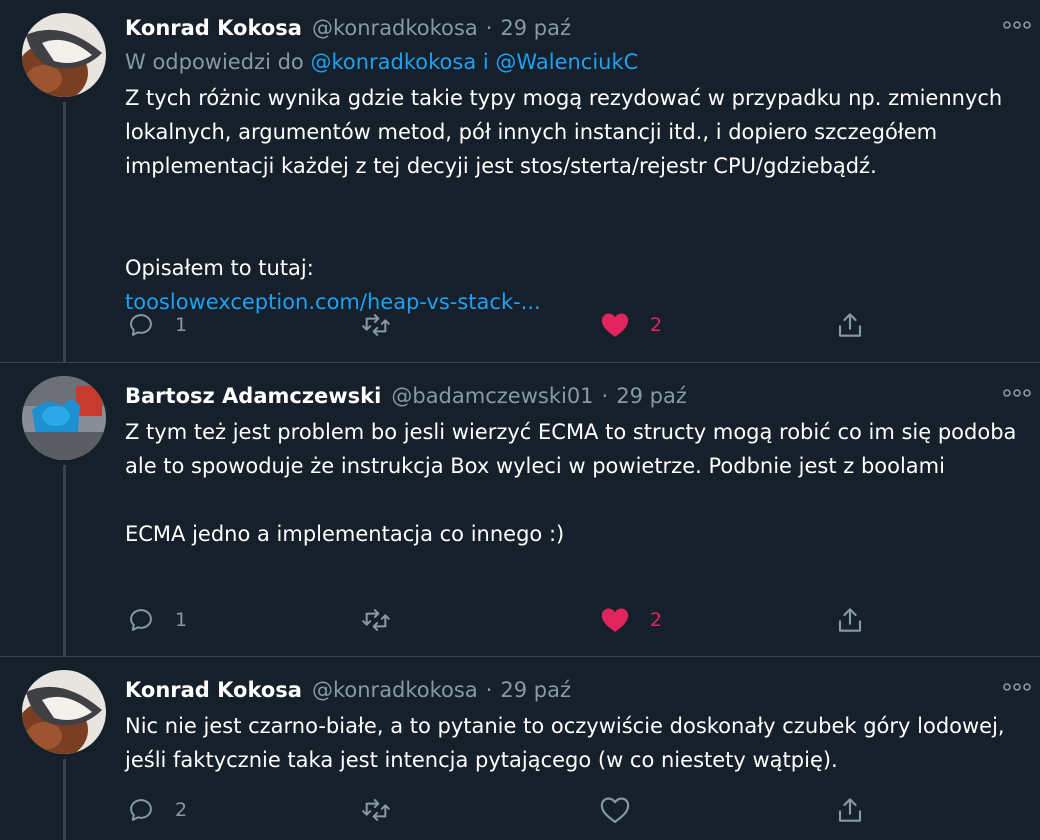 The image size is (1040, 840). What do you see at coordinates (492, 396) in the screenshot?
I see `author-handle: @badamczewski01` at bounding box center [492, 396].